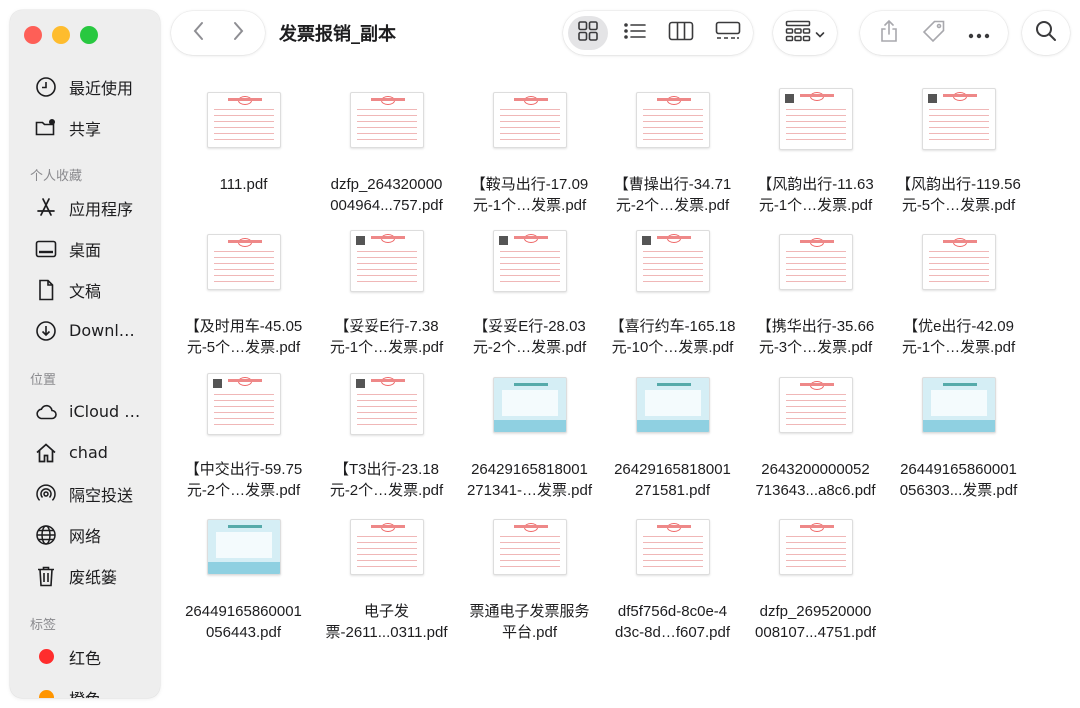  Describe the element at coordinates (243, 580) in the screenshot. I see `file-item: 26449165860001 056443.pdf` at that location.